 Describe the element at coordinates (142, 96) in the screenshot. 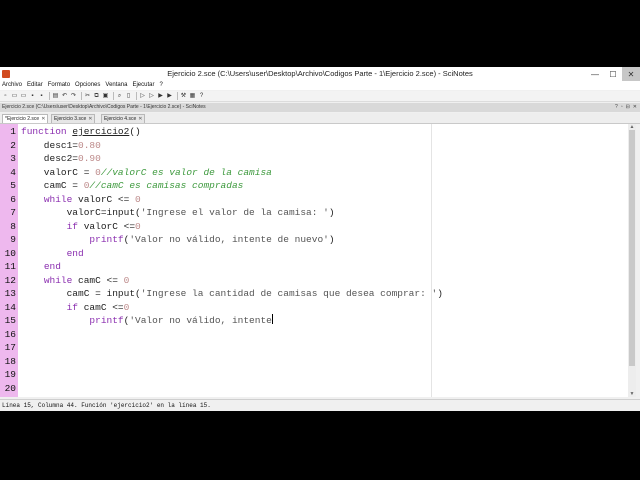

I see `execute-icon: ▷` at that location.